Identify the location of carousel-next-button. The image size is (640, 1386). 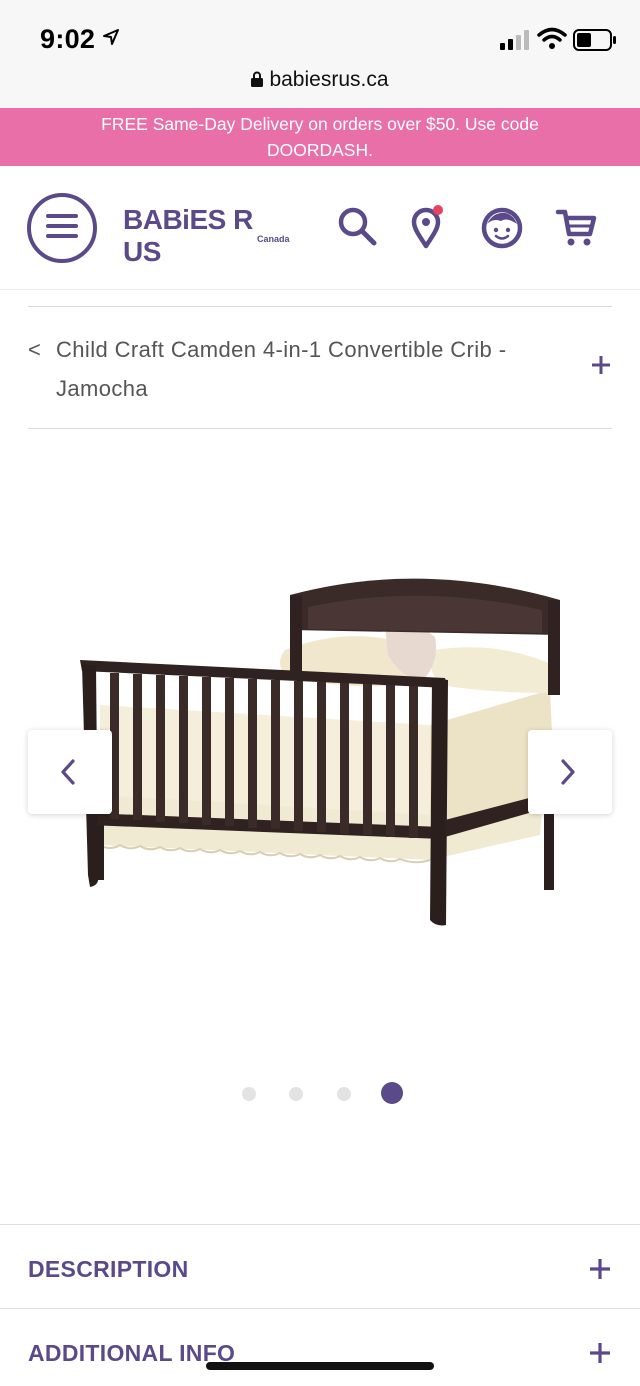
(570, 772).